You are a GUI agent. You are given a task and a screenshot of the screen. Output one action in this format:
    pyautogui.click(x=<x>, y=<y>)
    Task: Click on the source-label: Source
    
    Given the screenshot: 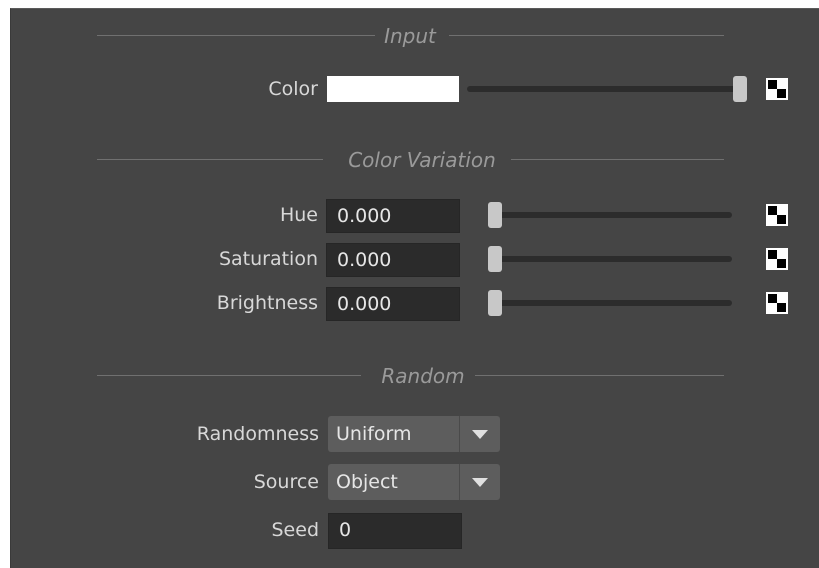 What is the action you would take?
    pyautogui.click(x=286, y=482)
    